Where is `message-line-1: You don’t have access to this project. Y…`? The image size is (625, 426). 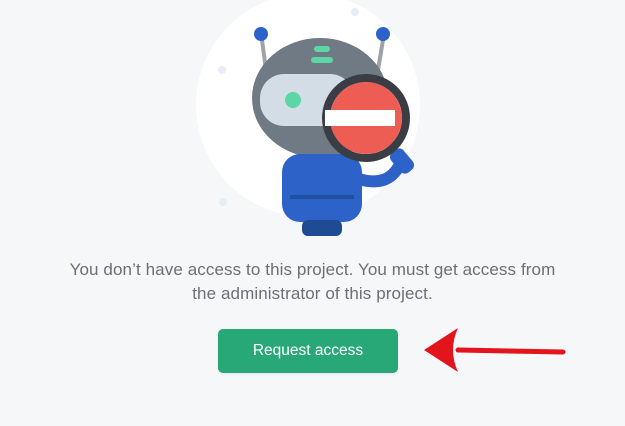
message-line-1: You don’t have access to this project. Y… is located at coordinates (312, 269).